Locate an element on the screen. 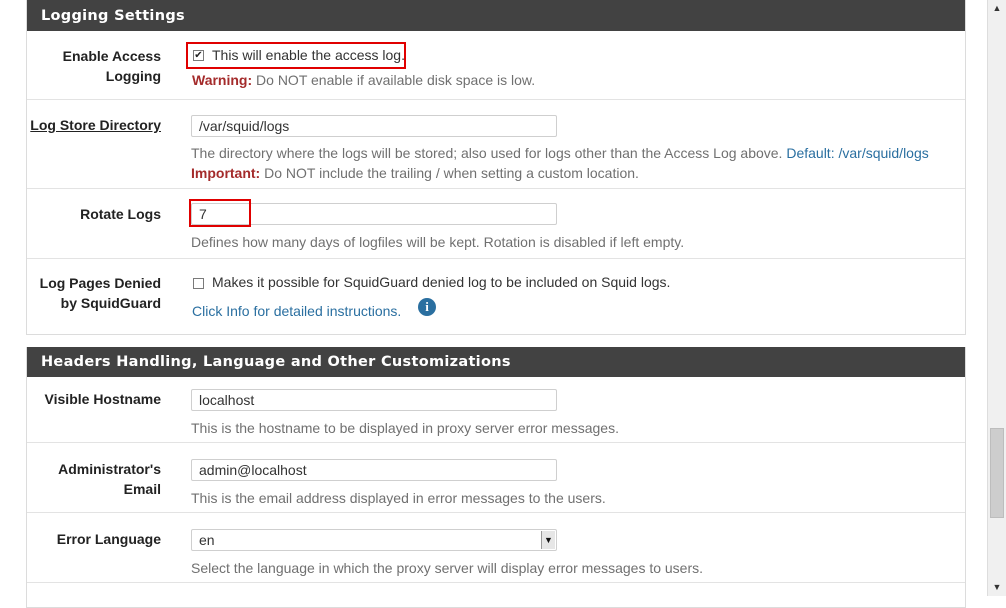 Image resolution: width=1006 pixels, height=608 pixels. error-language-select: en ▼ is located at coordinates (374, 540).